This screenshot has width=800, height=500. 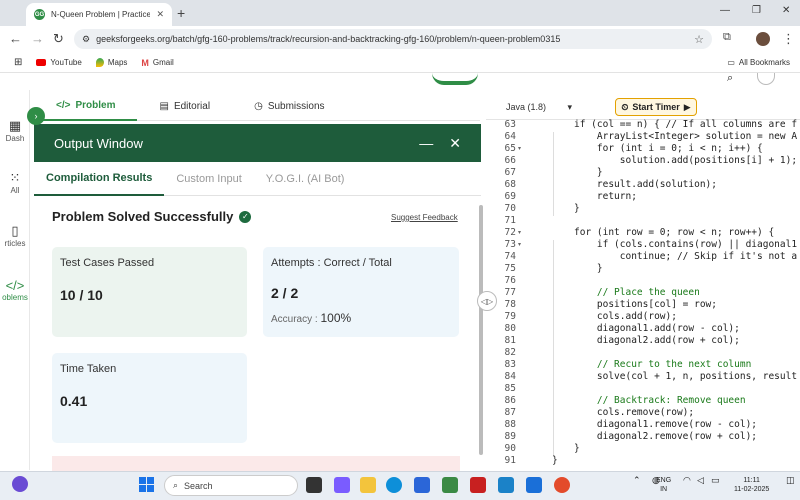 What do you see at coordinates (686, 136) in the screenshot?
I see `code-line: ArrayList<Integer> solution = new A` at bounding box center [686, 136].